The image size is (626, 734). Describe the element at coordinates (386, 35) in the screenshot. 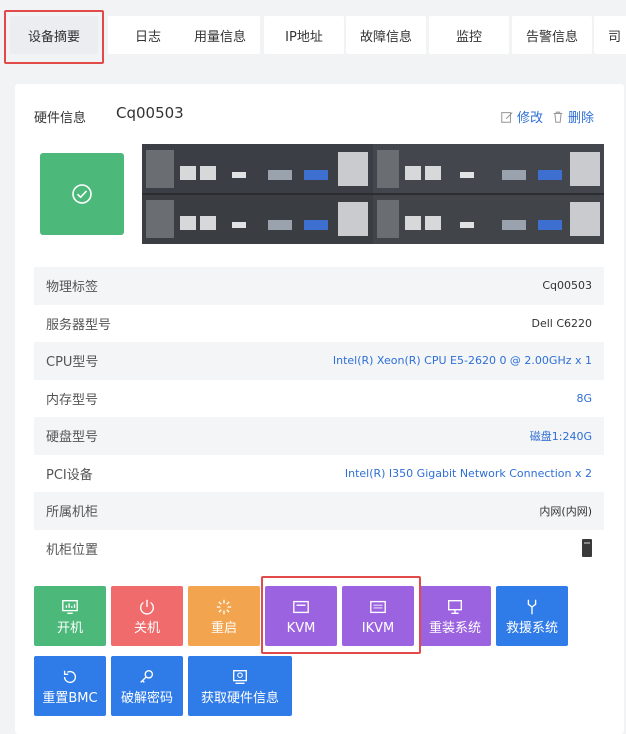

I see `tab-fault-info: 故障信息` at that location.